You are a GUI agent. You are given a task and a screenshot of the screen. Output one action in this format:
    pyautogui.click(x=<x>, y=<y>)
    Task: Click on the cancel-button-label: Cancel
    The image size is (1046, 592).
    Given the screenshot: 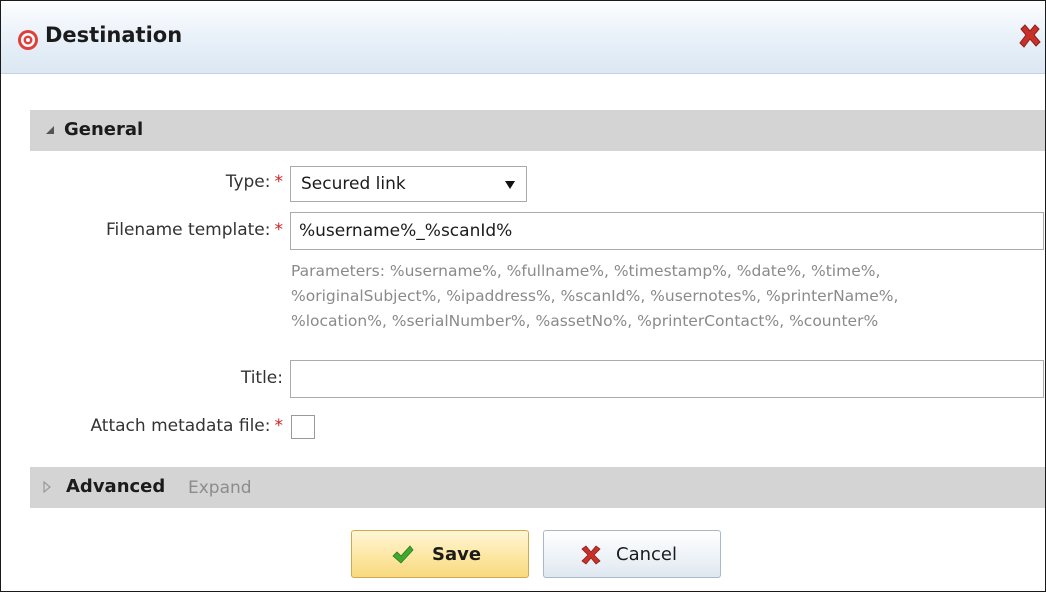 What is the action you would take?
    pyautogui.click(x=646, y=554)
    